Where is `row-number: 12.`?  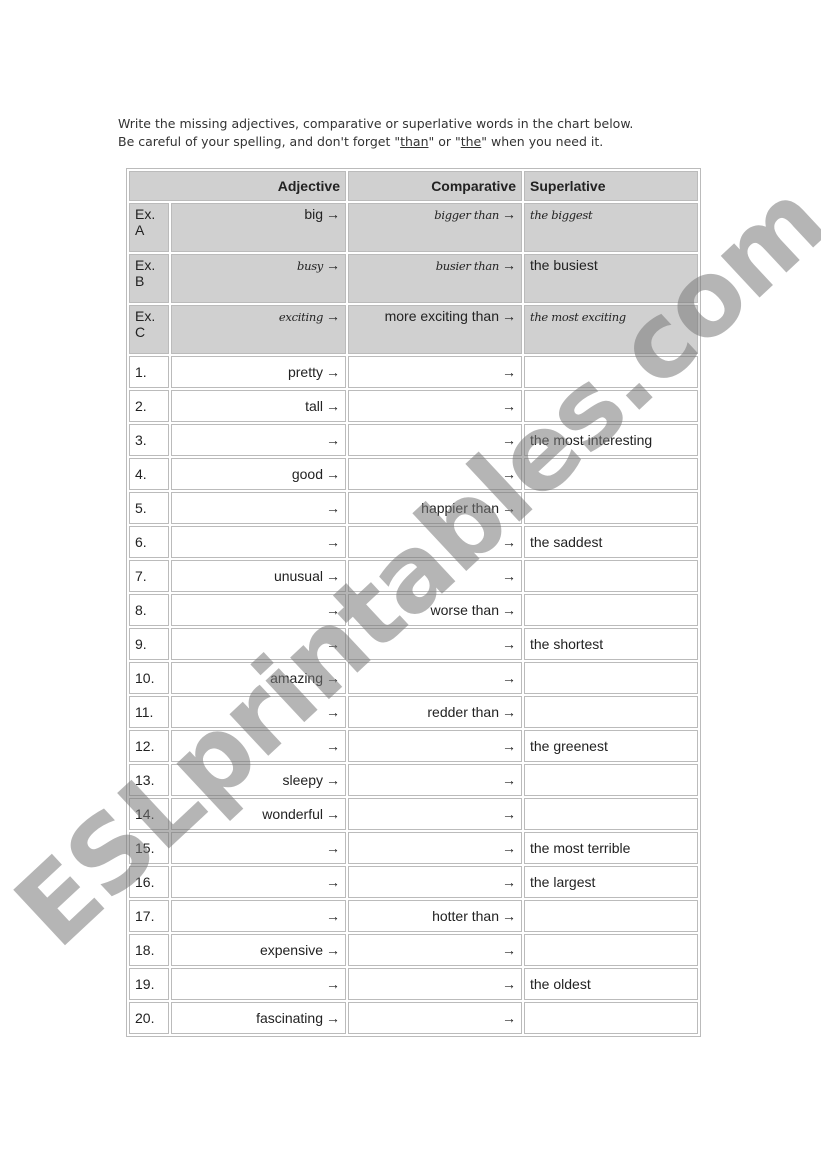 row-number: 12. is located at coordinates (149, 746).